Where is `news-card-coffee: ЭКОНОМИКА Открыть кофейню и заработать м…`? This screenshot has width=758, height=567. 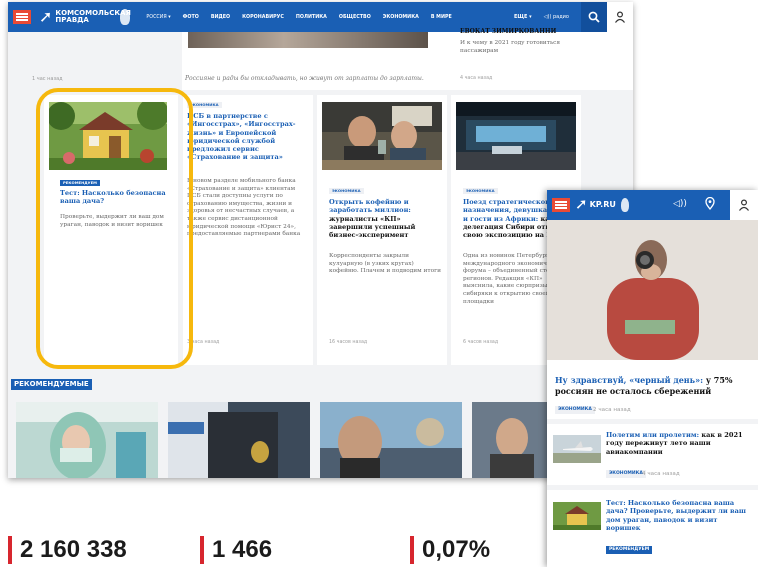
news-card-coffee: ЭКОНОМИКА Открыть кофейню и заработать м… is located at coordinates (382, 230).